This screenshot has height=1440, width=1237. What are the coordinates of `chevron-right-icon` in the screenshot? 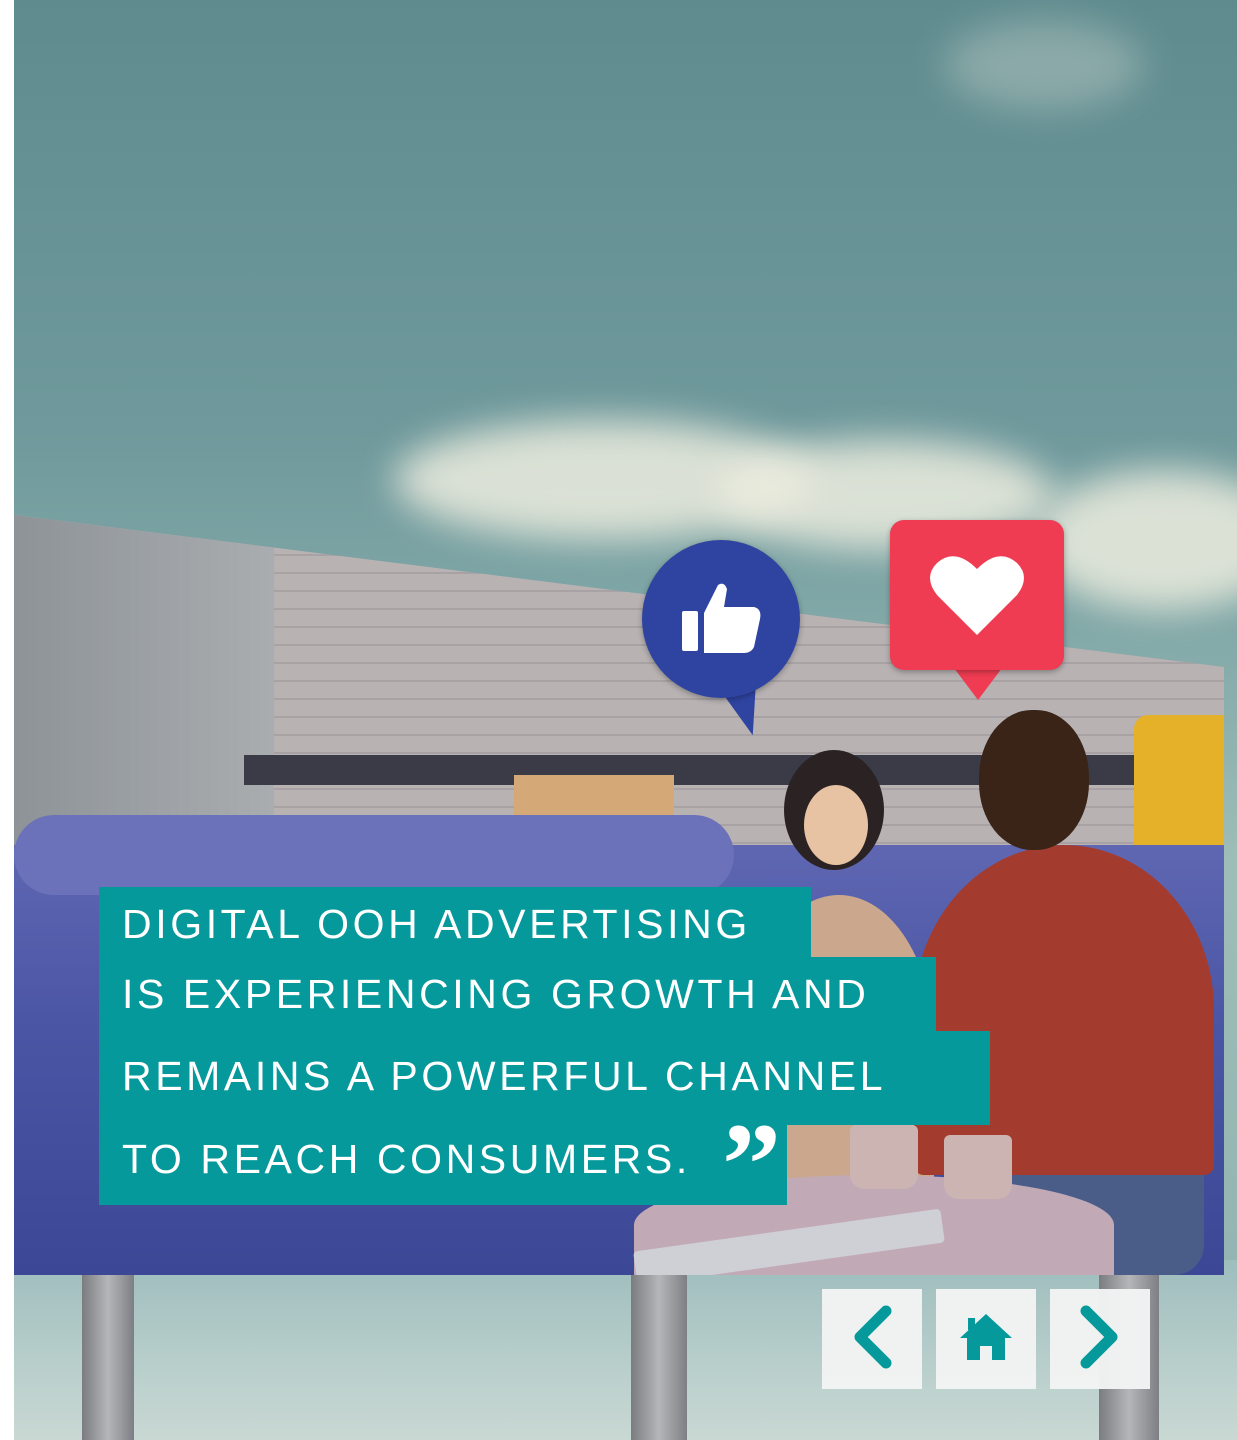 It's located at (1100, 1339).